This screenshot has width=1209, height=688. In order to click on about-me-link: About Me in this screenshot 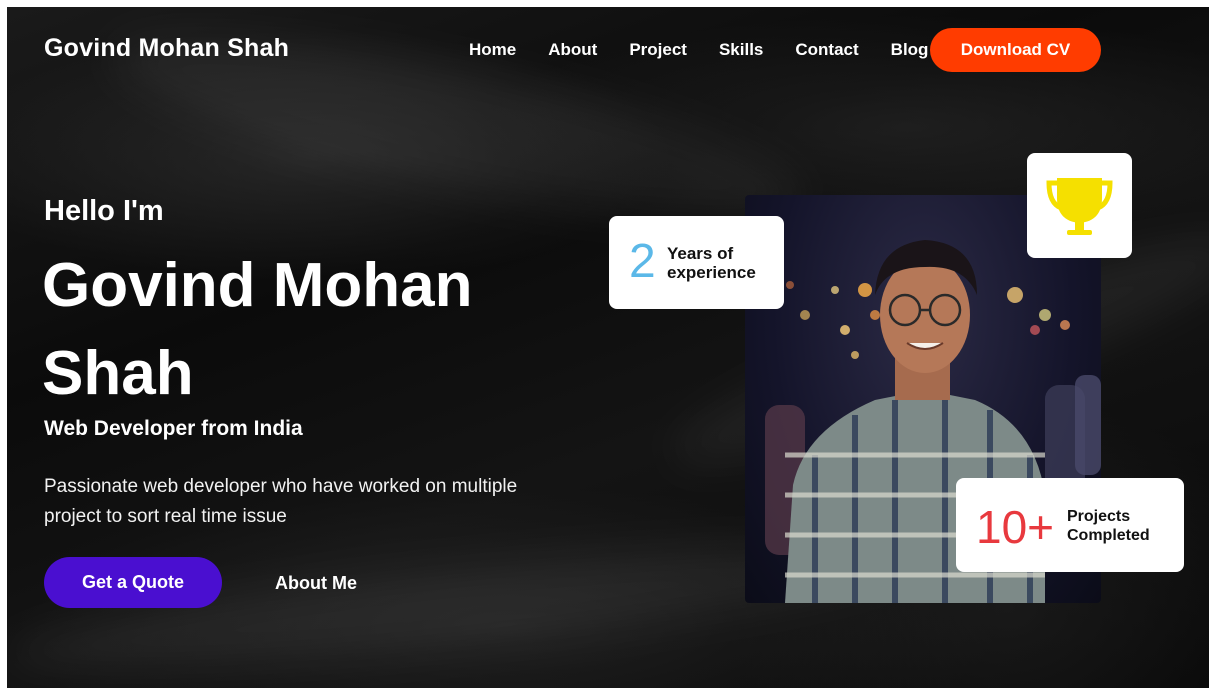, I will do `click(316, 583)`.